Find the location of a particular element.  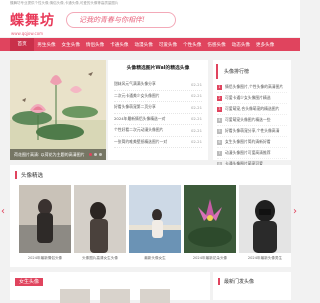

section-title: 女生头像 is located at coordinates (29, 282).